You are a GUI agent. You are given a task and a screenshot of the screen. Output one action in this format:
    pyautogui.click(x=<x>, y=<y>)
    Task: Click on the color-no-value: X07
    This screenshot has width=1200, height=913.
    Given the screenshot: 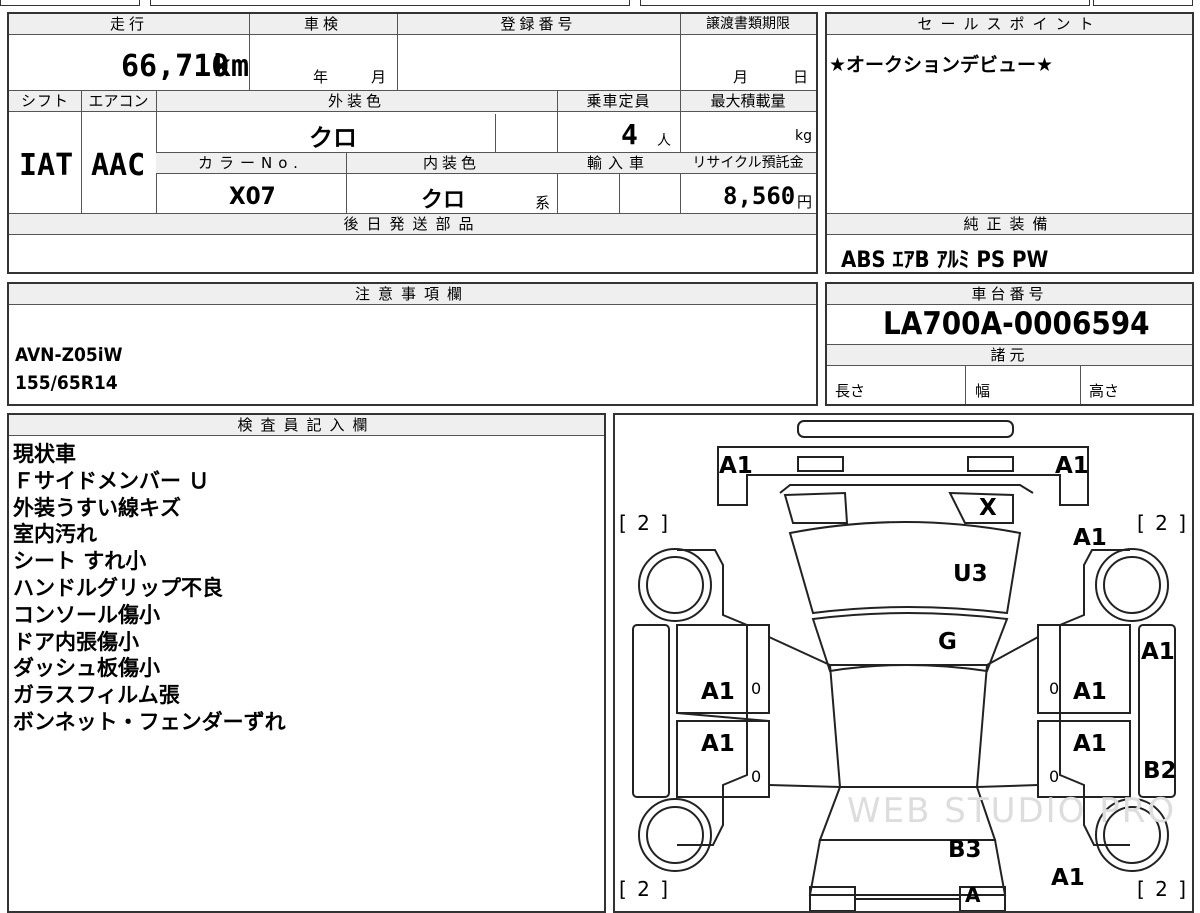 What is the action you would take?
    pyautogui.click(x=252, y=196)
    